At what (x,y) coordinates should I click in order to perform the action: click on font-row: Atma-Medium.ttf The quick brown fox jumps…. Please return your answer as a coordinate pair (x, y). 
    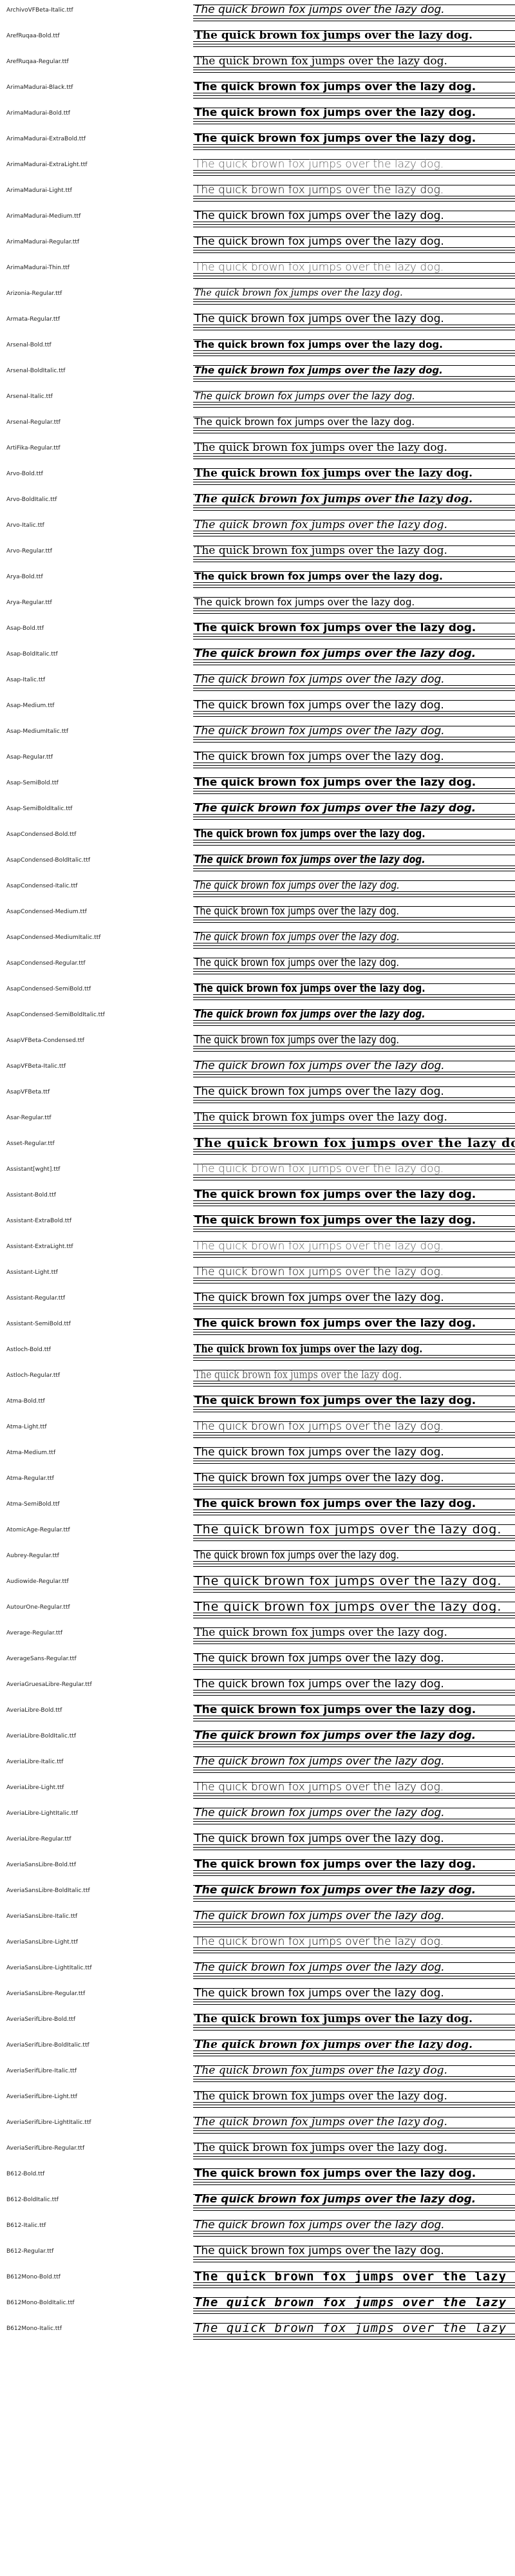
    Looking at the image, I should click on (257, 1457).